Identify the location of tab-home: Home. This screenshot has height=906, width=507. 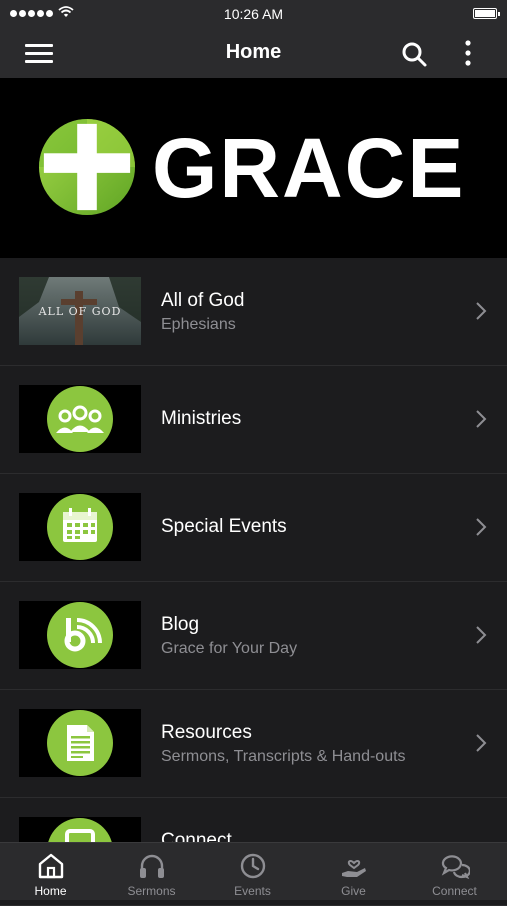
(50, 872).